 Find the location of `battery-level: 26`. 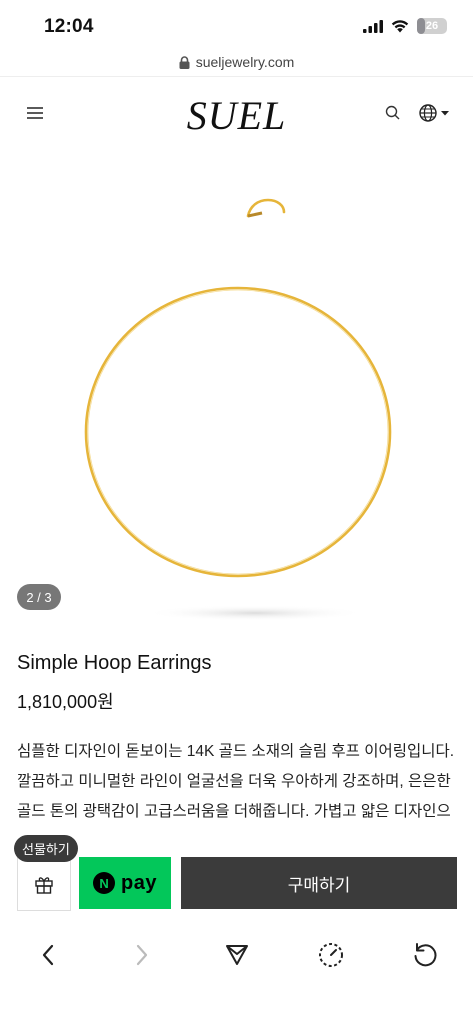

battery-level: 26 is located at coordinates (432, 26).